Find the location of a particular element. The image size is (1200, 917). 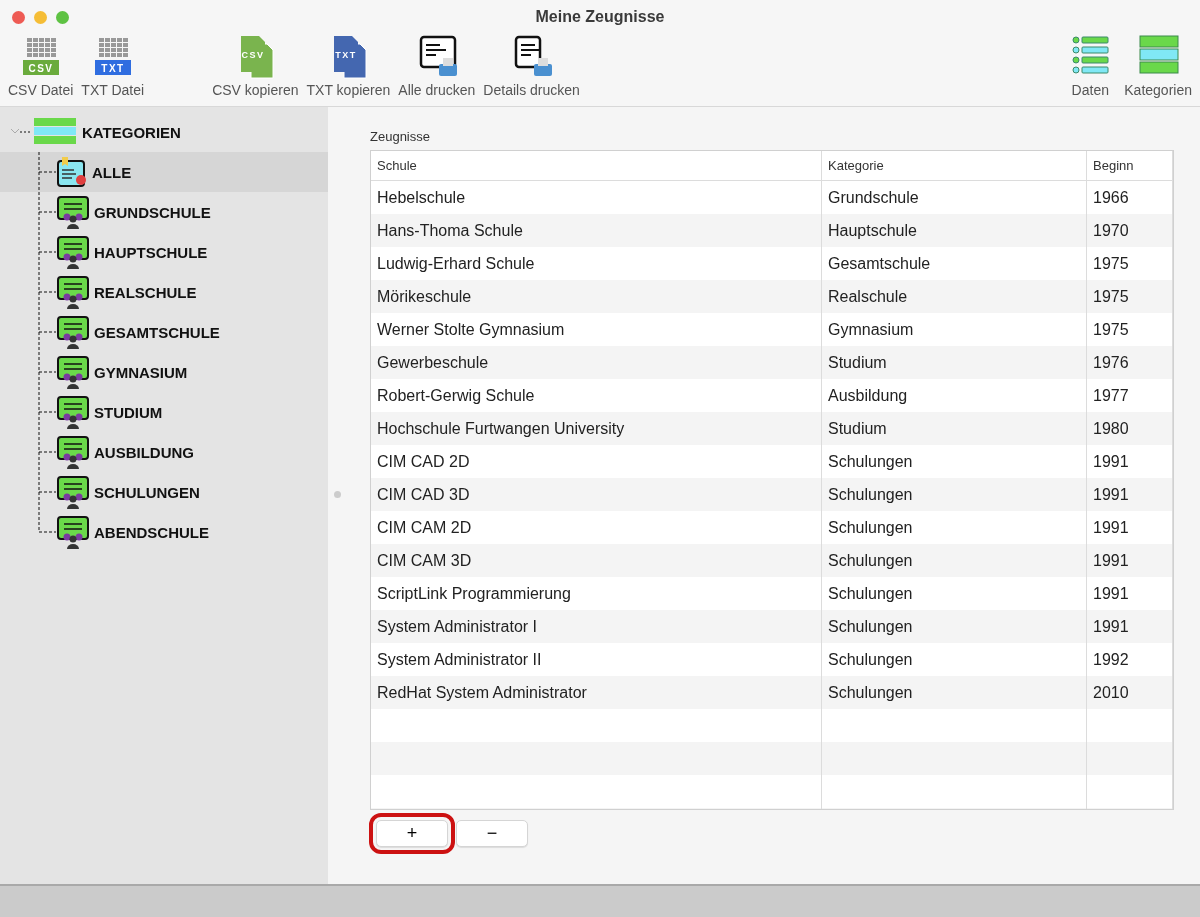

tree-item: STUDIUM is located at coordinates (164, 412).